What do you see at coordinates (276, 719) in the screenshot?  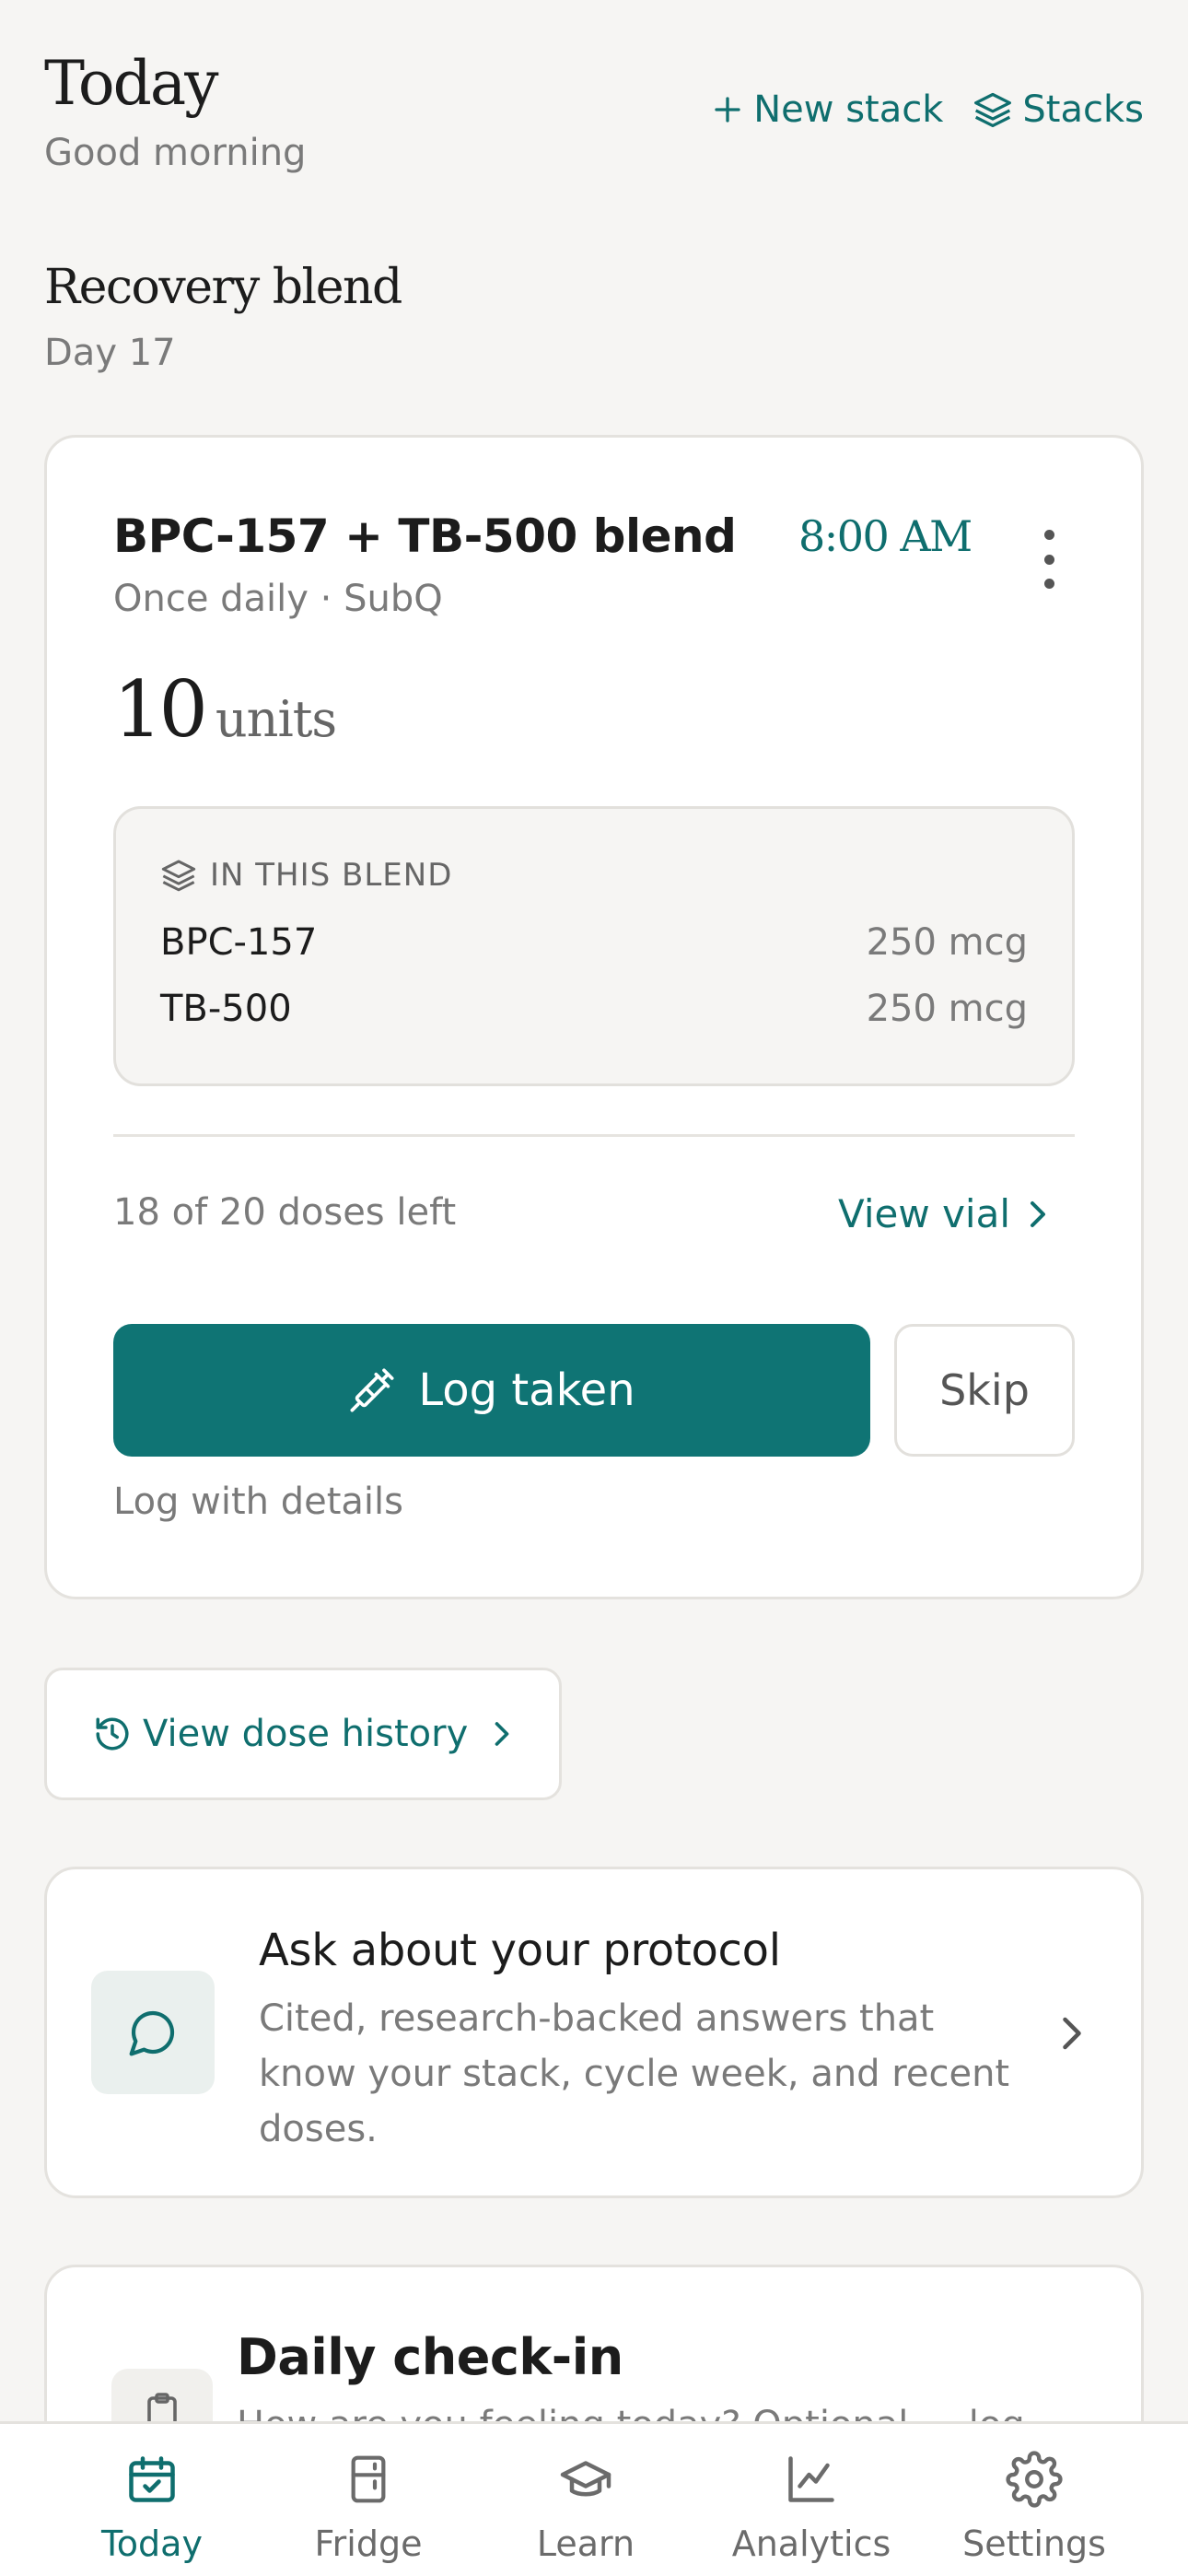 I see `dose-amount-unit: units` at bounding box center [276, 719].